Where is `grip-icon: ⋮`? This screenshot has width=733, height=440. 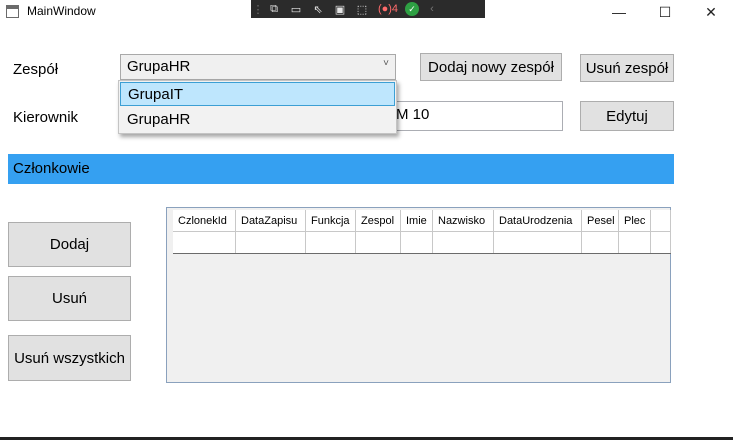 grip-icon: ⋮ is located at coordinates (258, 9).